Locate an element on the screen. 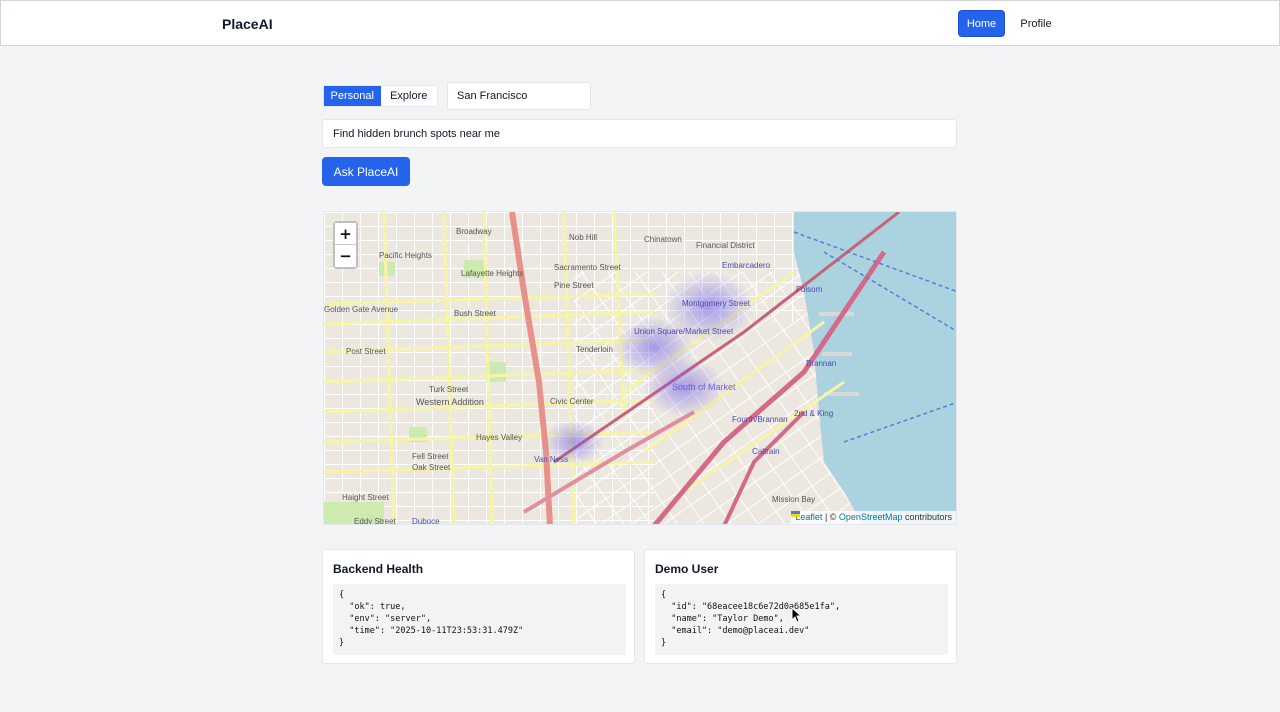 The width and height of the screenshot is (1280, 712). map-label-turk-street: Turk Street is located at coordinates (449, 389).